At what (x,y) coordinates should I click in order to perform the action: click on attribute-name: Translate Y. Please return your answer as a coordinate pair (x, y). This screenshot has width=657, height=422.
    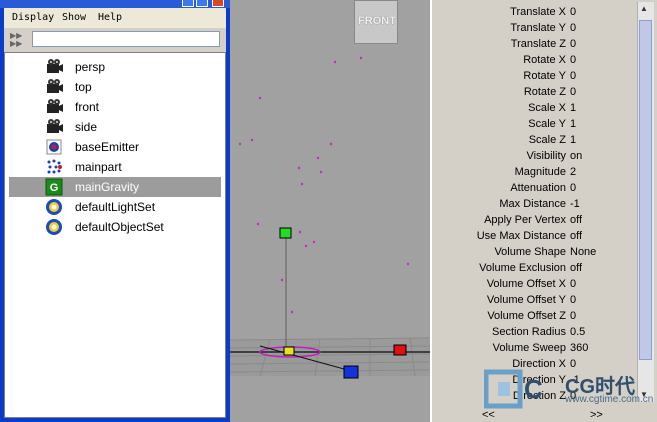
    Looking at the image, I should click on (538, 28).